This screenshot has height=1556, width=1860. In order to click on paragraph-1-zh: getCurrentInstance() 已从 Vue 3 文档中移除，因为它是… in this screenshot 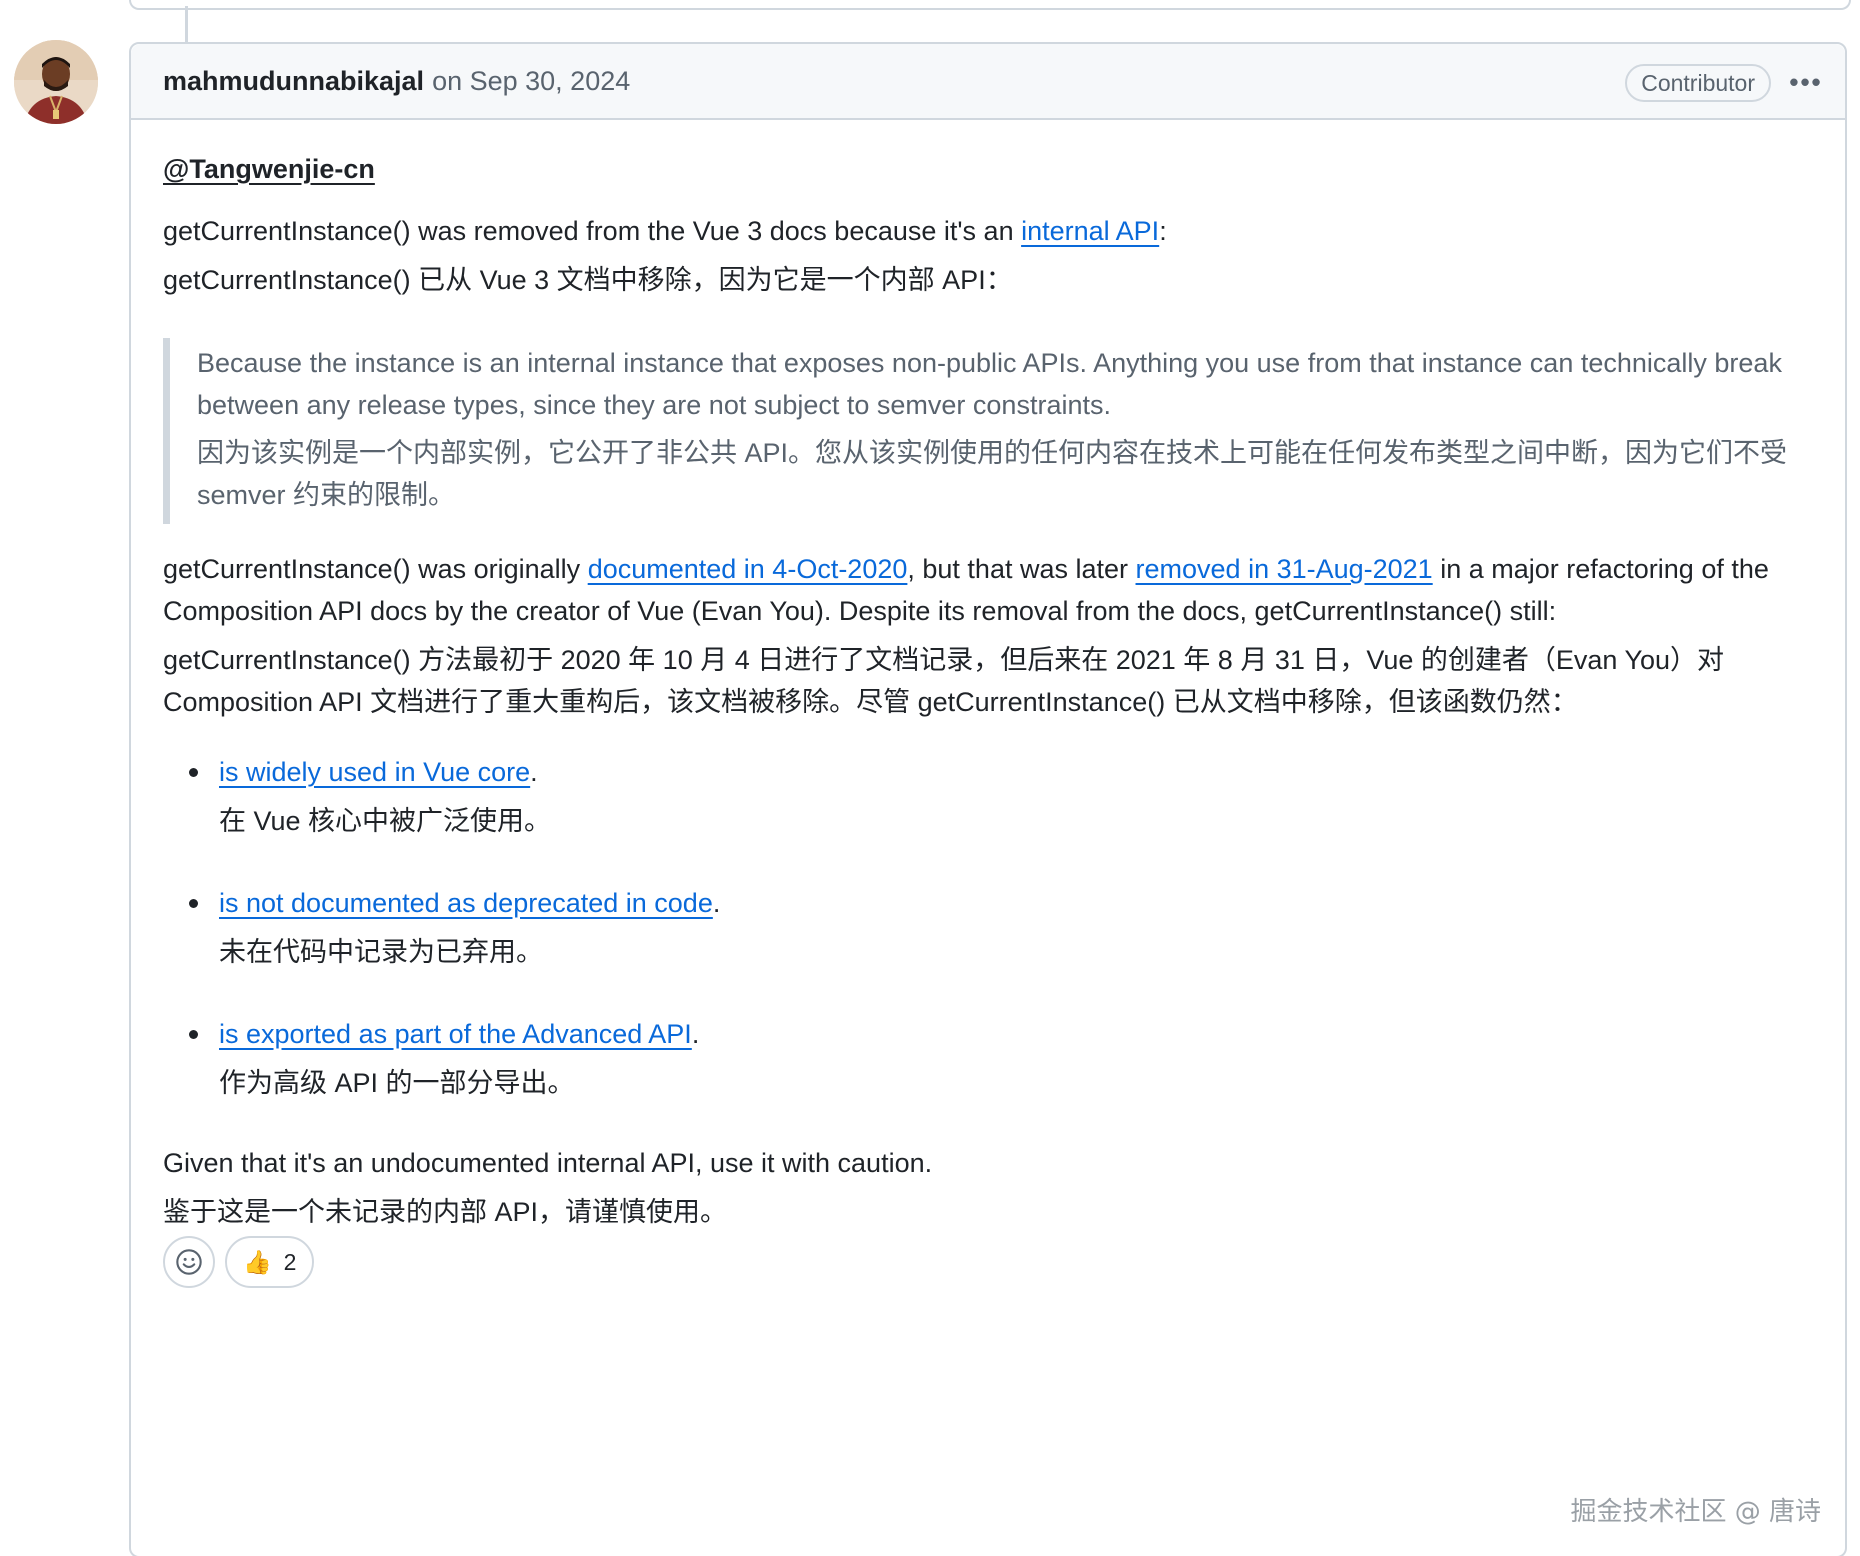, I will do `click(588, 280)`.